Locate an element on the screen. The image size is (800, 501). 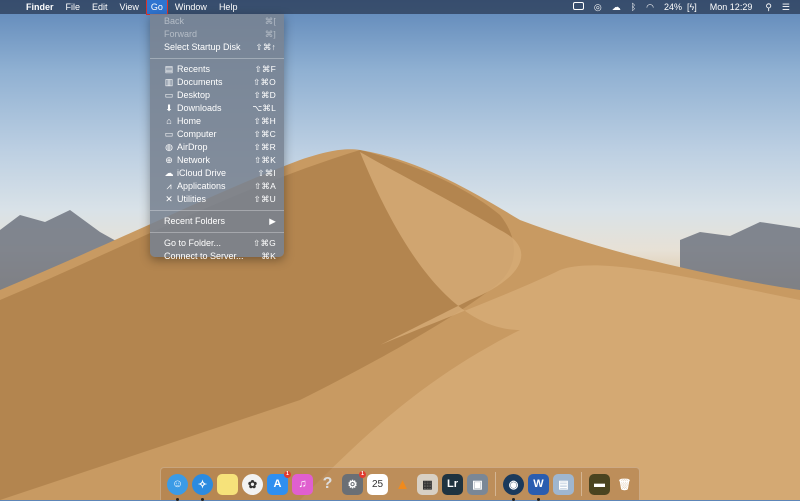
cloud-sync-icon: ☁ is located at coordinates (616, 7).